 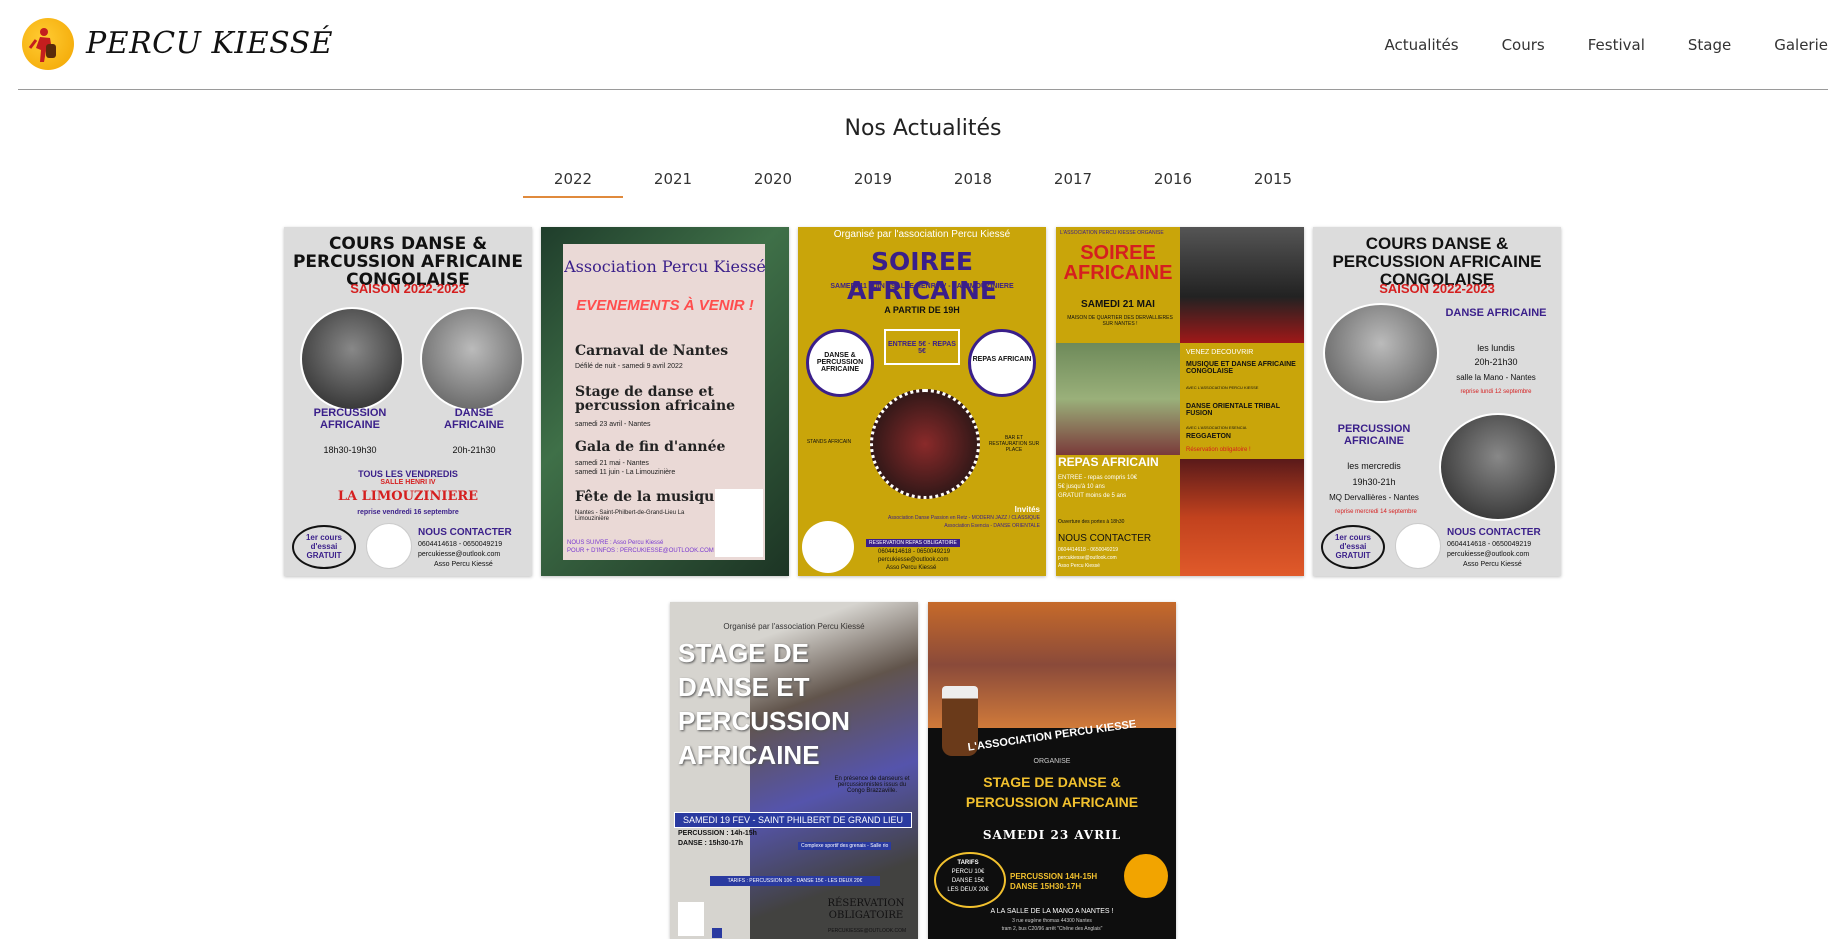 I want to click on danse-time: DANSE : 15h30-17h, so click(x=710, y=843).